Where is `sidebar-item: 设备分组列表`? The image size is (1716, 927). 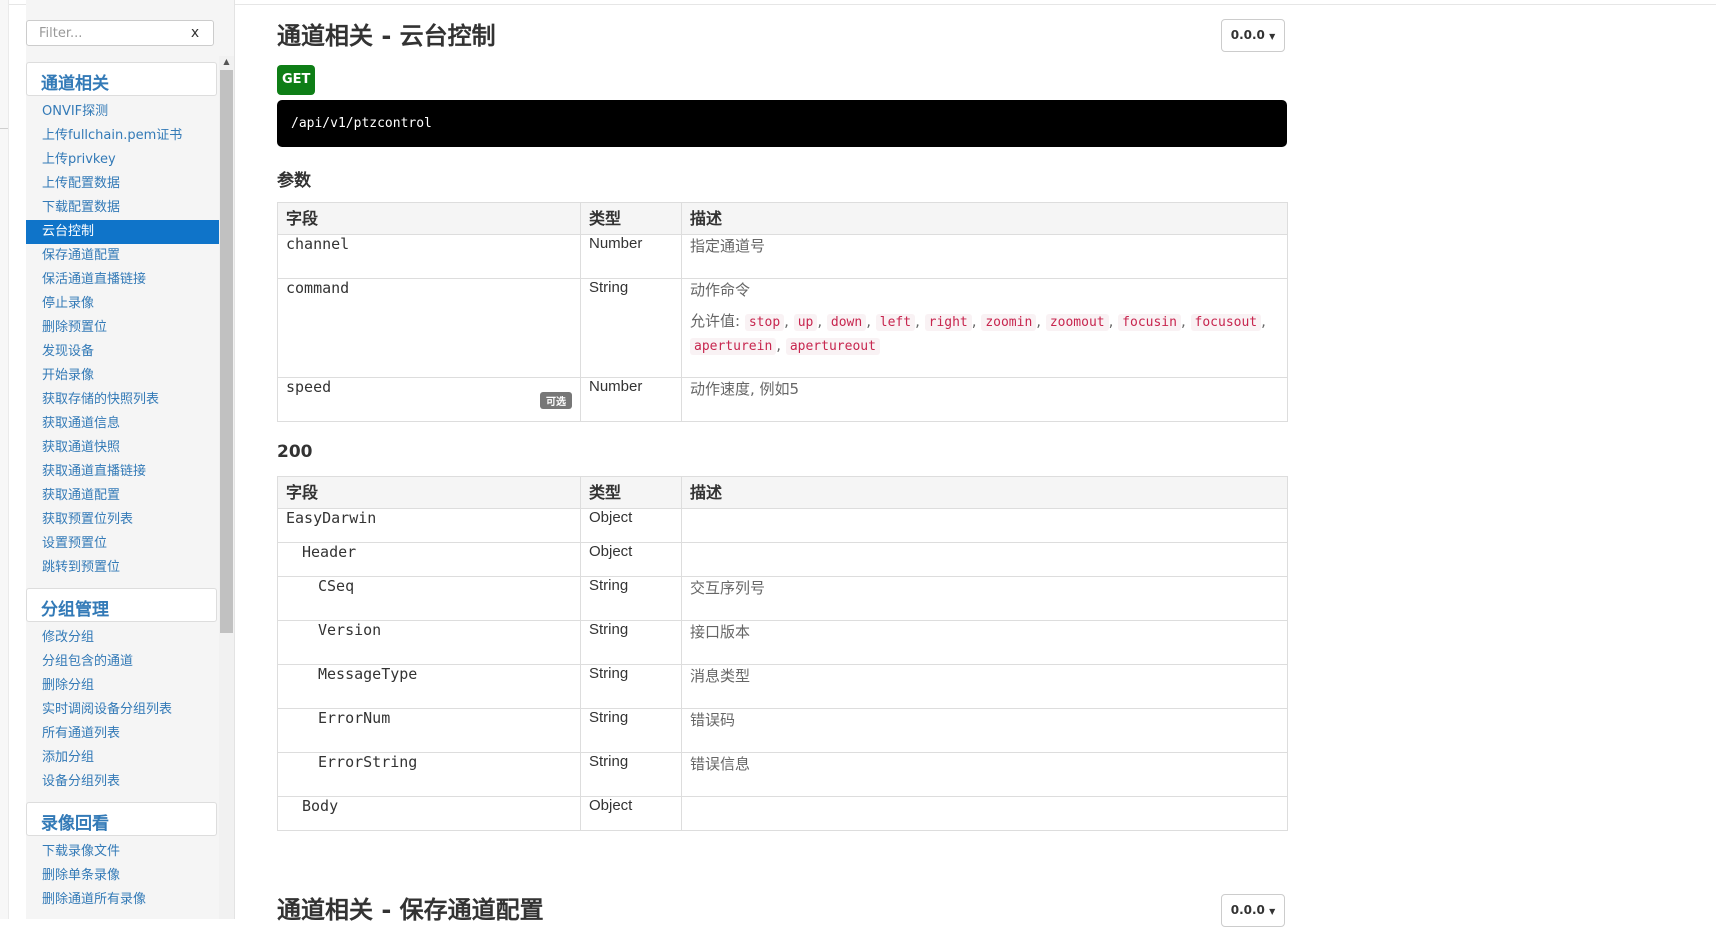
sidebar-item: 设备分组列表 is located at coordinates (122, 782).